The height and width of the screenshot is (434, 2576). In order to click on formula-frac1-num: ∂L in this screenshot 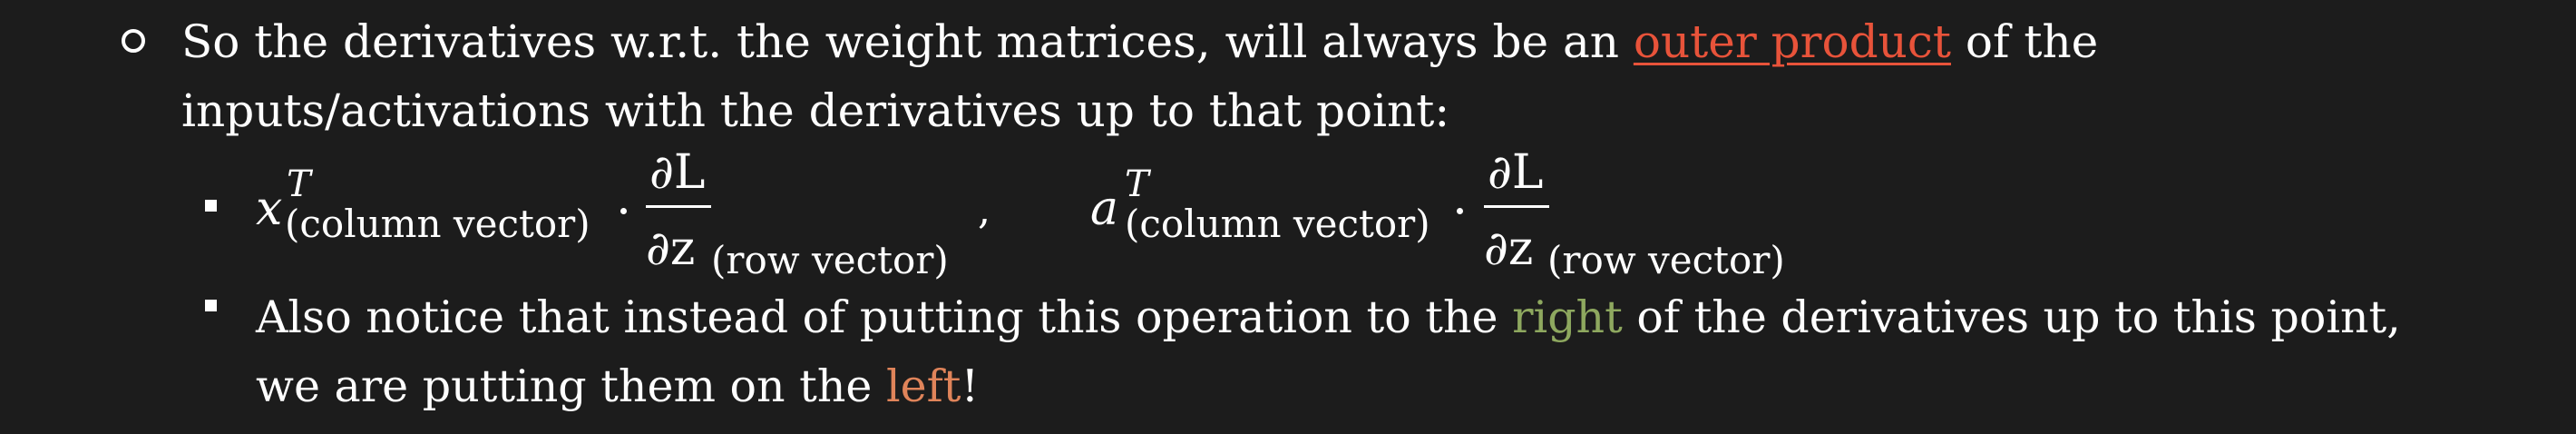, I will do `click(677, 172)`.